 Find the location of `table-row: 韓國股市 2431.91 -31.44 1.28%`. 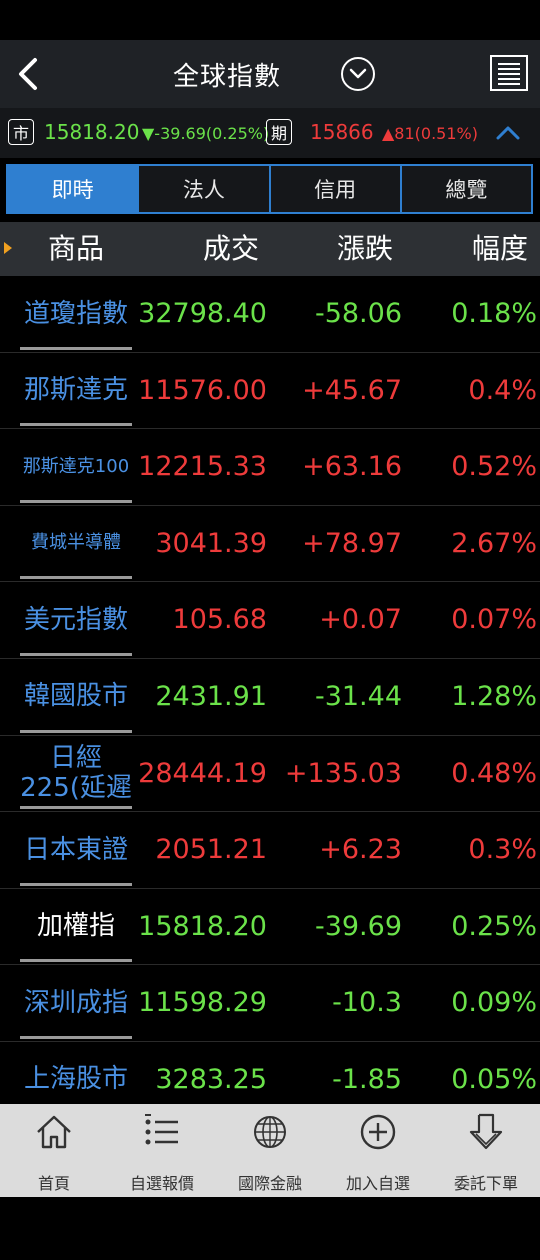

table-row: 韓國股市 2431.91 -31.44 1.28% is located at coordinates (270, 697).